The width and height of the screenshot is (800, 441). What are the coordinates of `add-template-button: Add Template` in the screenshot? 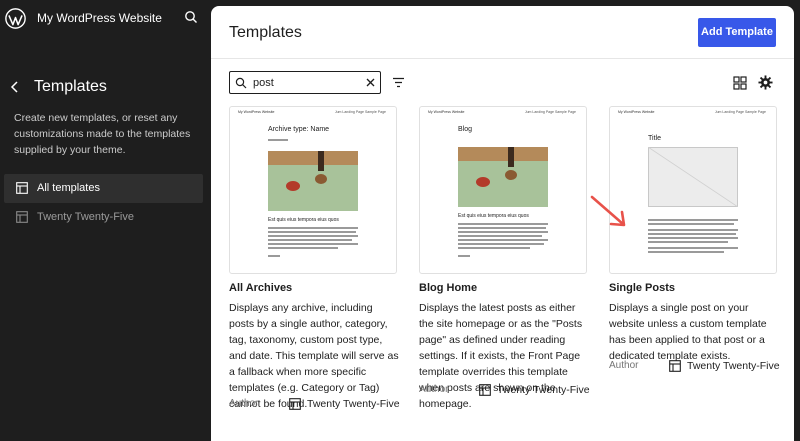 It's located at (737, 32).